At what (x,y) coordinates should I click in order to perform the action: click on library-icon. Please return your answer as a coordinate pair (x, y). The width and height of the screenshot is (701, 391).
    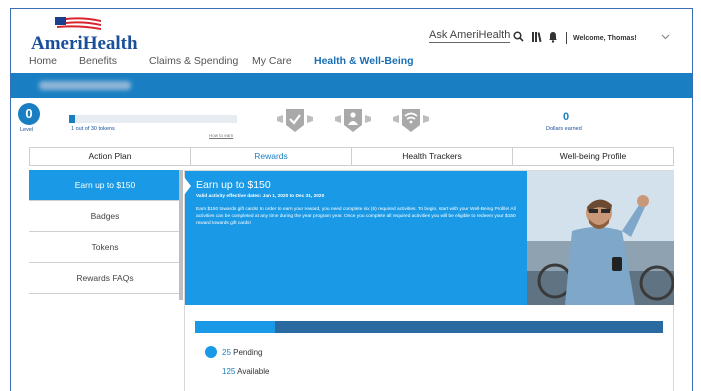
    Looking at the image, I should click on (537, 38).